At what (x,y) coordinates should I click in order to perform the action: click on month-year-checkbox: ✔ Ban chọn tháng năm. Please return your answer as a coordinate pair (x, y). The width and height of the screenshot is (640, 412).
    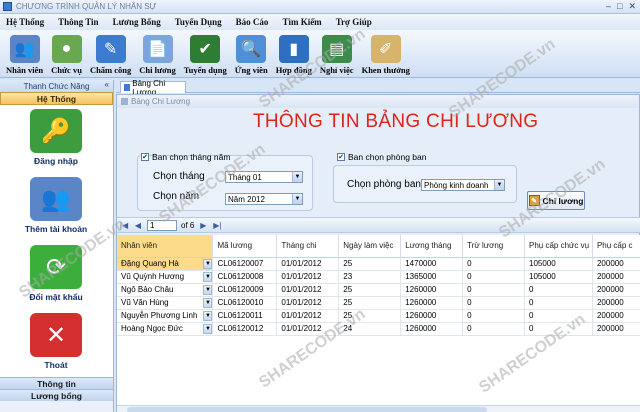
    Looking at the image, I should click on (185, 157).